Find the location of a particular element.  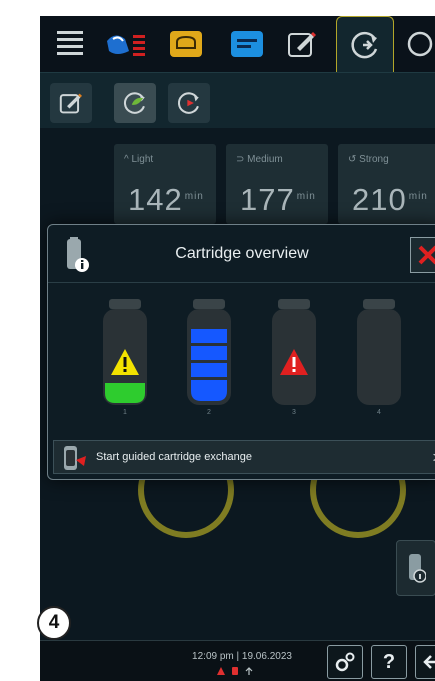

tab-card is located at coordinates (247, 44).